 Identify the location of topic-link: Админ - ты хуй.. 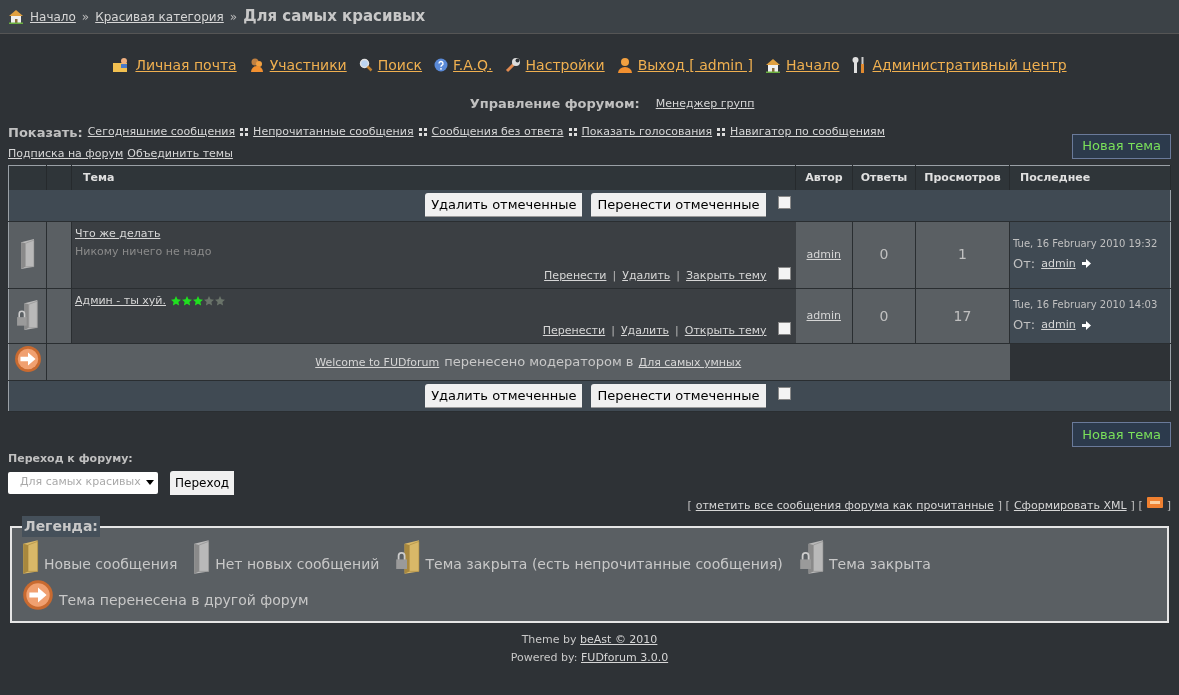
(120, 301).